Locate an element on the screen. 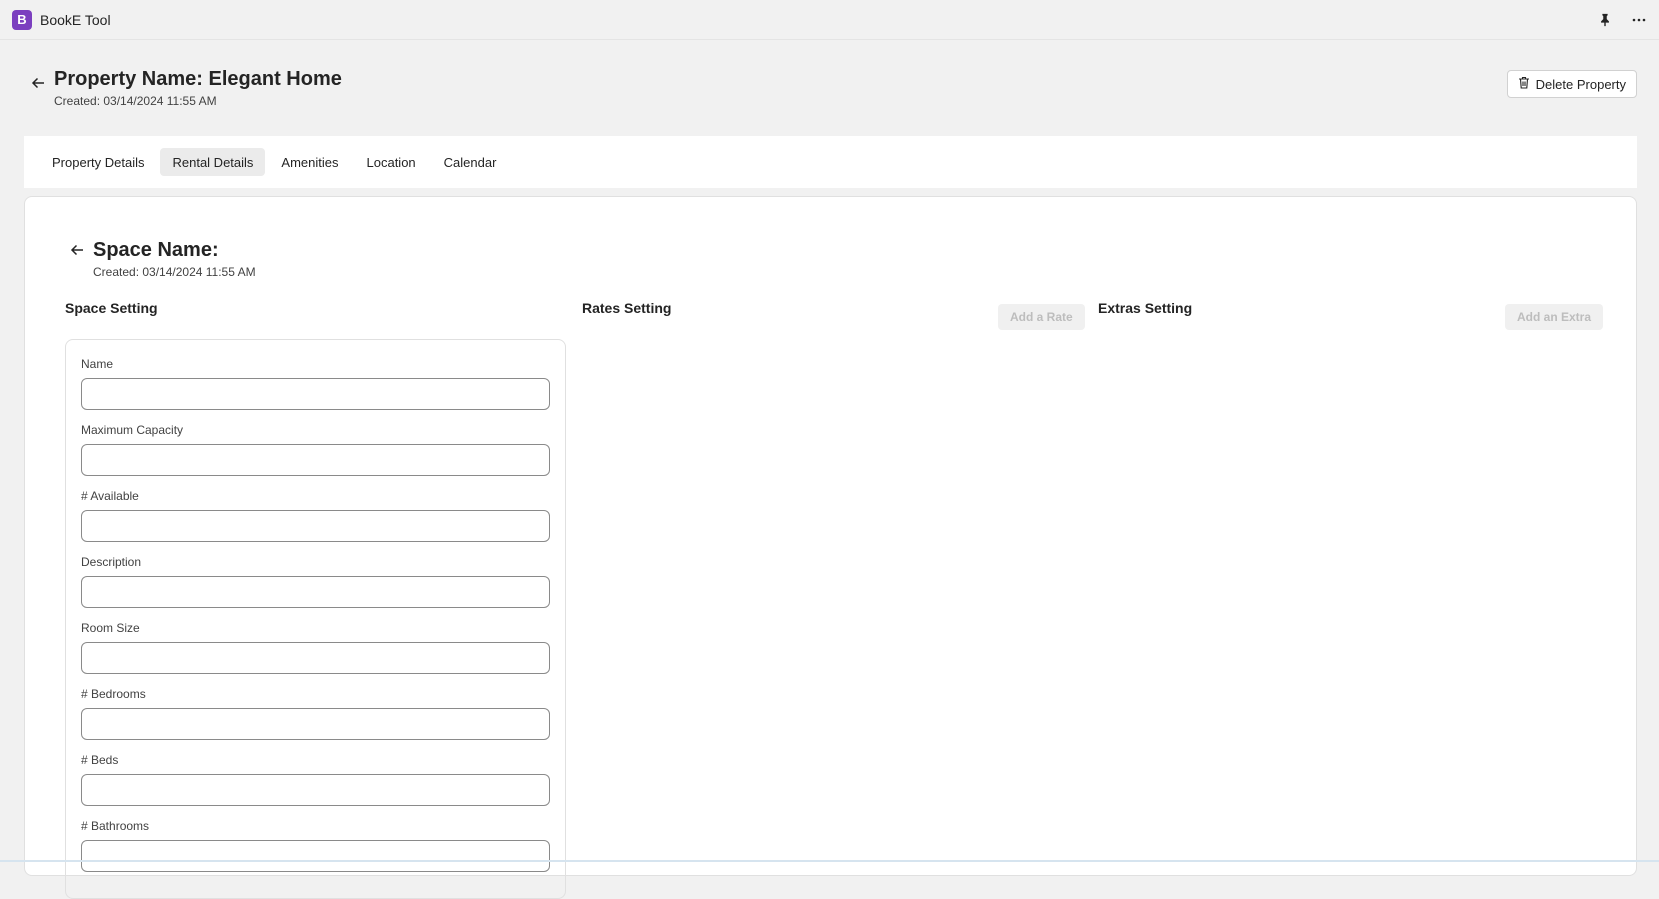 This screenshot has width=1659, height=899. field-label: # Bedrooms is located at coordinates (113, 694).